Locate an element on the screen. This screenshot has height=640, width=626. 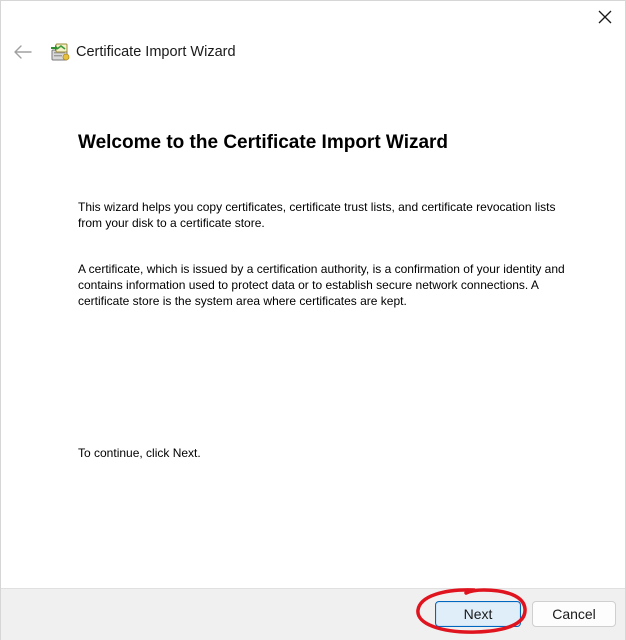
wizard-header: Certificate Import Wizard is located at coordinates (123, 52).